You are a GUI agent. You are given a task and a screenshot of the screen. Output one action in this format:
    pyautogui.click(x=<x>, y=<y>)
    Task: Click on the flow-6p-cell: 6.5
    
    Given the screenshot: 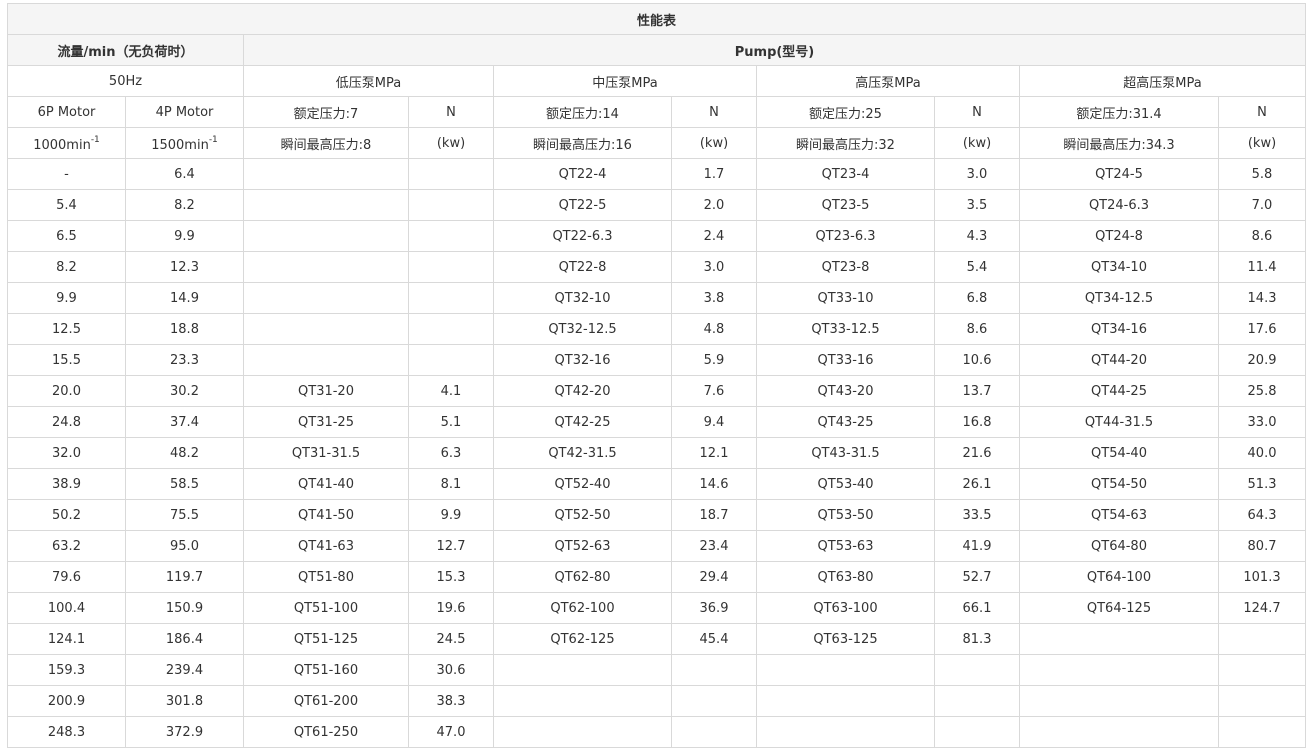 What is the action you would take?
    pyautogui.click(x=66, y=236)
    